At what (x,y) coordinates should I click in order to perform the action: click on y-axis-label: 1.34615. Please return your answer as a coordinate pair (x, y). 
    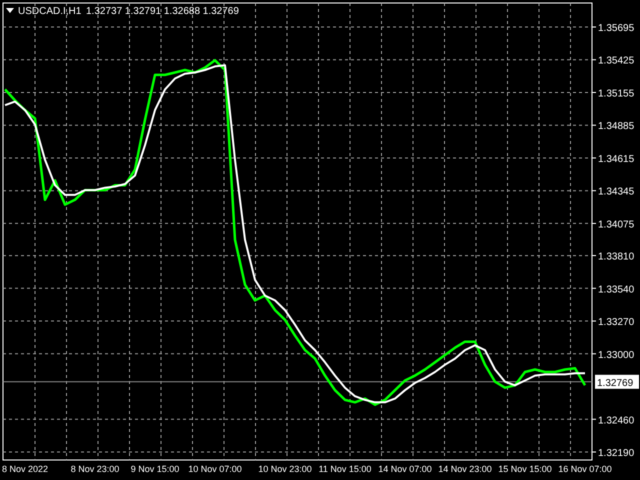
    Looking at the image, I should click on (613, 159).